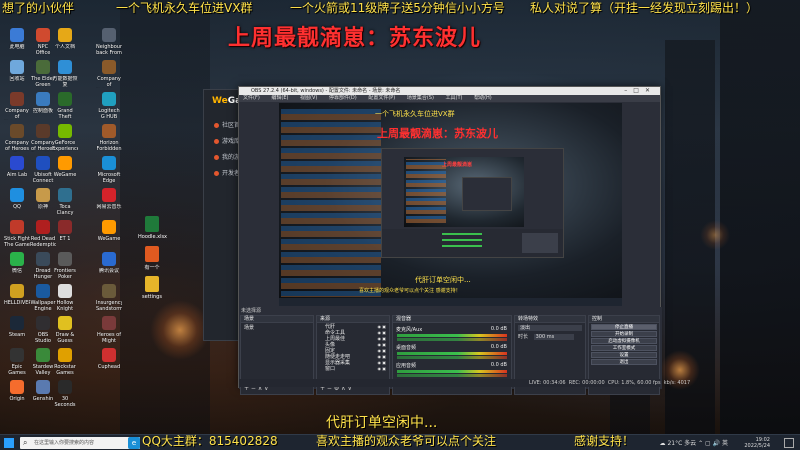 Image resolution: width=800 pixels, height=450 pixels. I want to click on desktop-icon: ET 1, so click(65, 236).